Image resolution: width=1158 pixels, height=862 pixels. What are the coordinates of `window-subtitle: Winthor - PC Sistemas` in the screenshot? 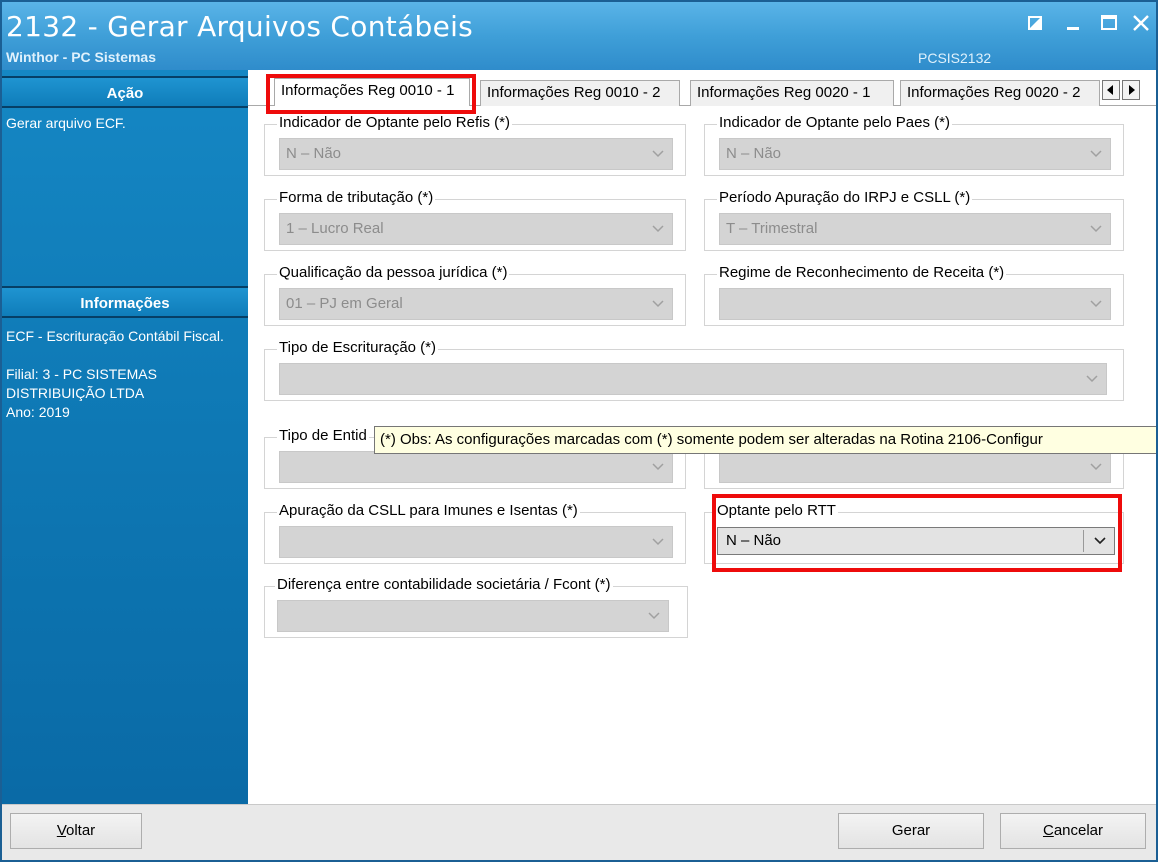 It's located at (81, 57).